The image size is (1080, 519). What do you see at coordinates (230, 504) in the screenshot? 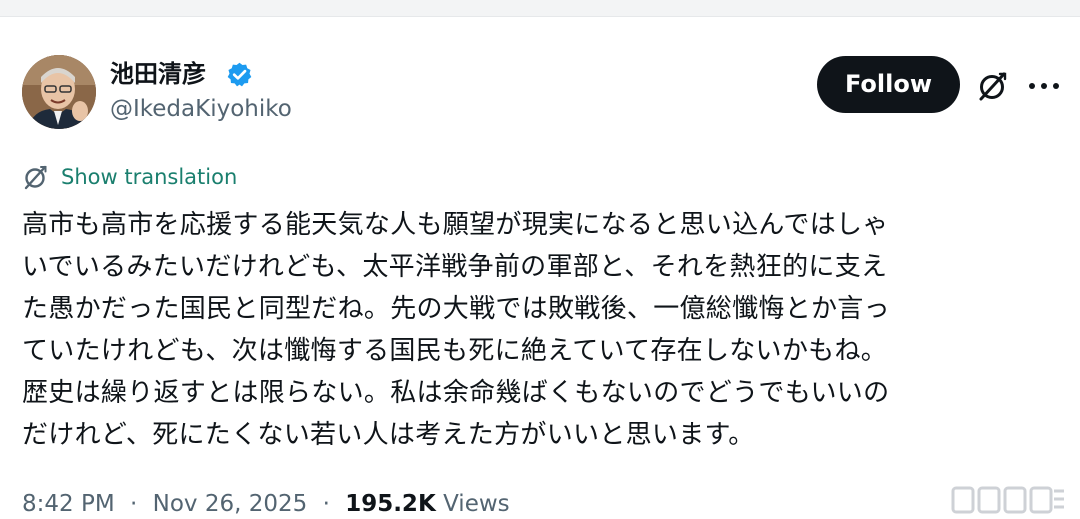
I see `tweet-date: Nov 26, 2025` at bounding box center [230, 504].